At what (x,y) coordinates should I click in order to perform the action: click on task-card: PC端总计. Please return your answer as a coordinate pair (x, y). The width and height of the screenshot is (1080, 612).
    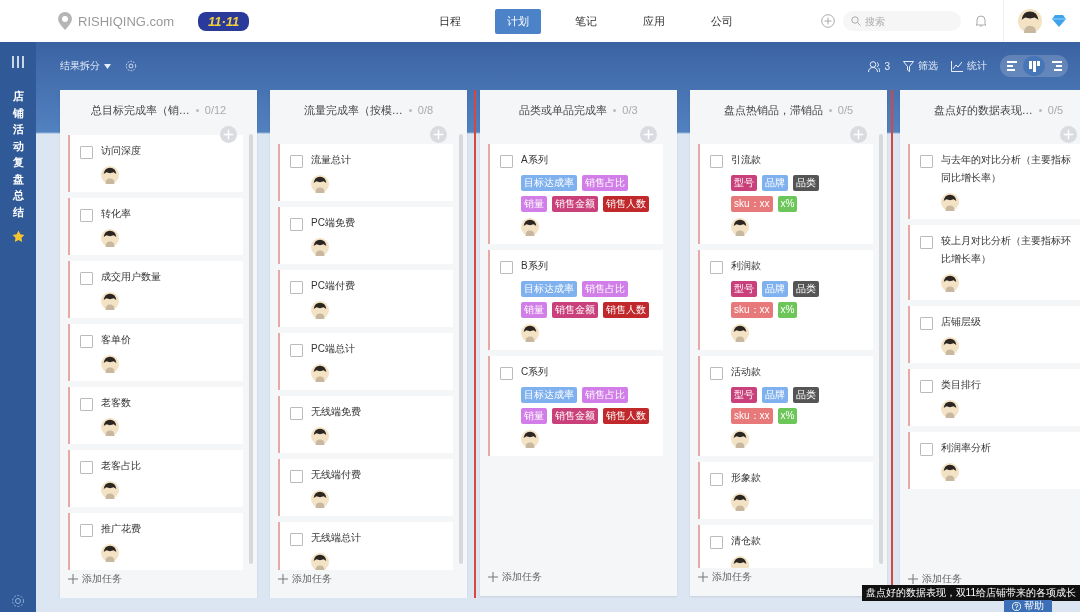
    Looking at the image, I should click on (365, 361).